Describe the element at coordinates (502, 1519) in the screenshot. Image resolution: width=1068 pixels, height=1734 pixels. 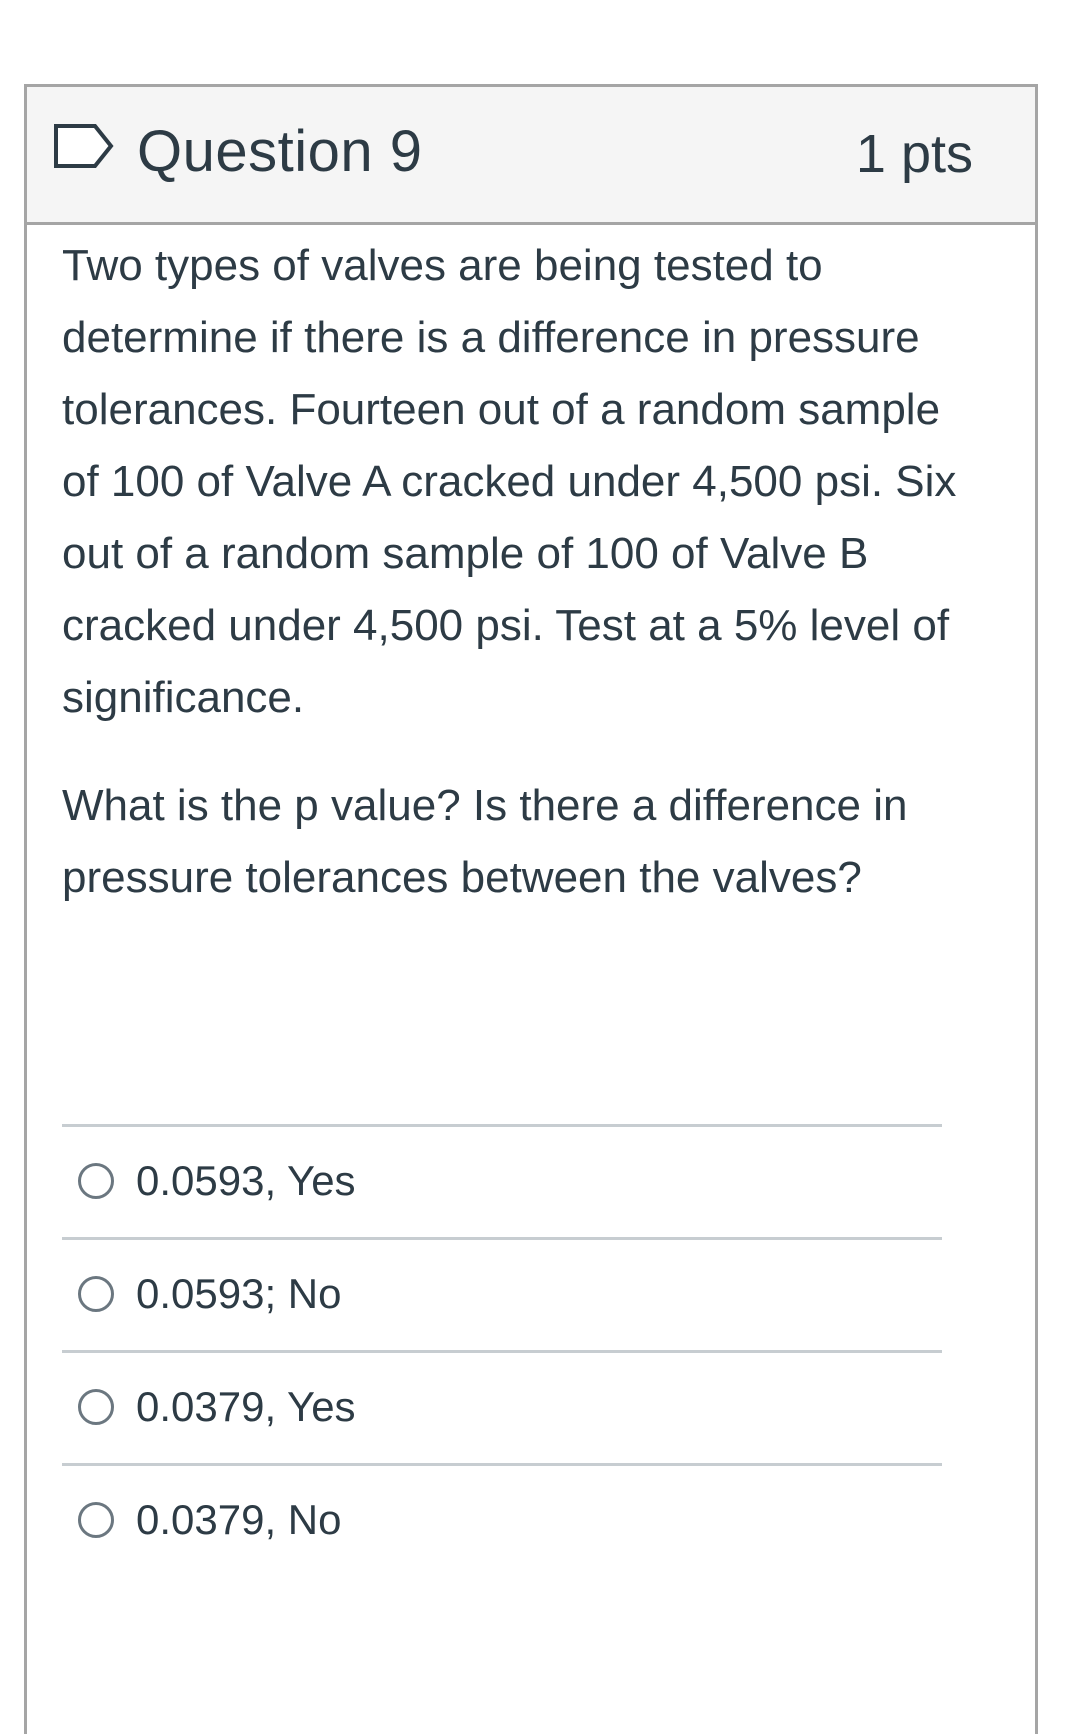
I see `answer-option-4: 0.0379, No` at that location.